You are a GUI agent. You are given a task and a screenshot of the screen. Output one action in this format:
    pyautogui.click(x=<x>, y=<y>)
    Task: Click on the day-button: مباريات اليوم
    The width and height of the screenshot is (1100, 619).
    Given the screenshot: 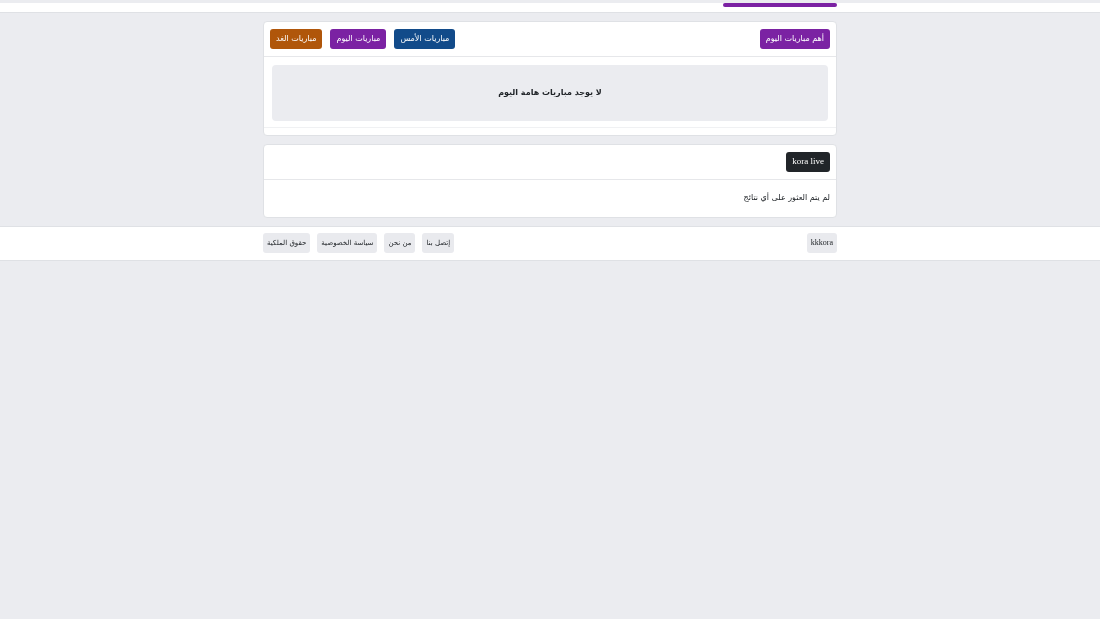 What is the action you would take?
    pyautogui.click(x=358, y=39)
    